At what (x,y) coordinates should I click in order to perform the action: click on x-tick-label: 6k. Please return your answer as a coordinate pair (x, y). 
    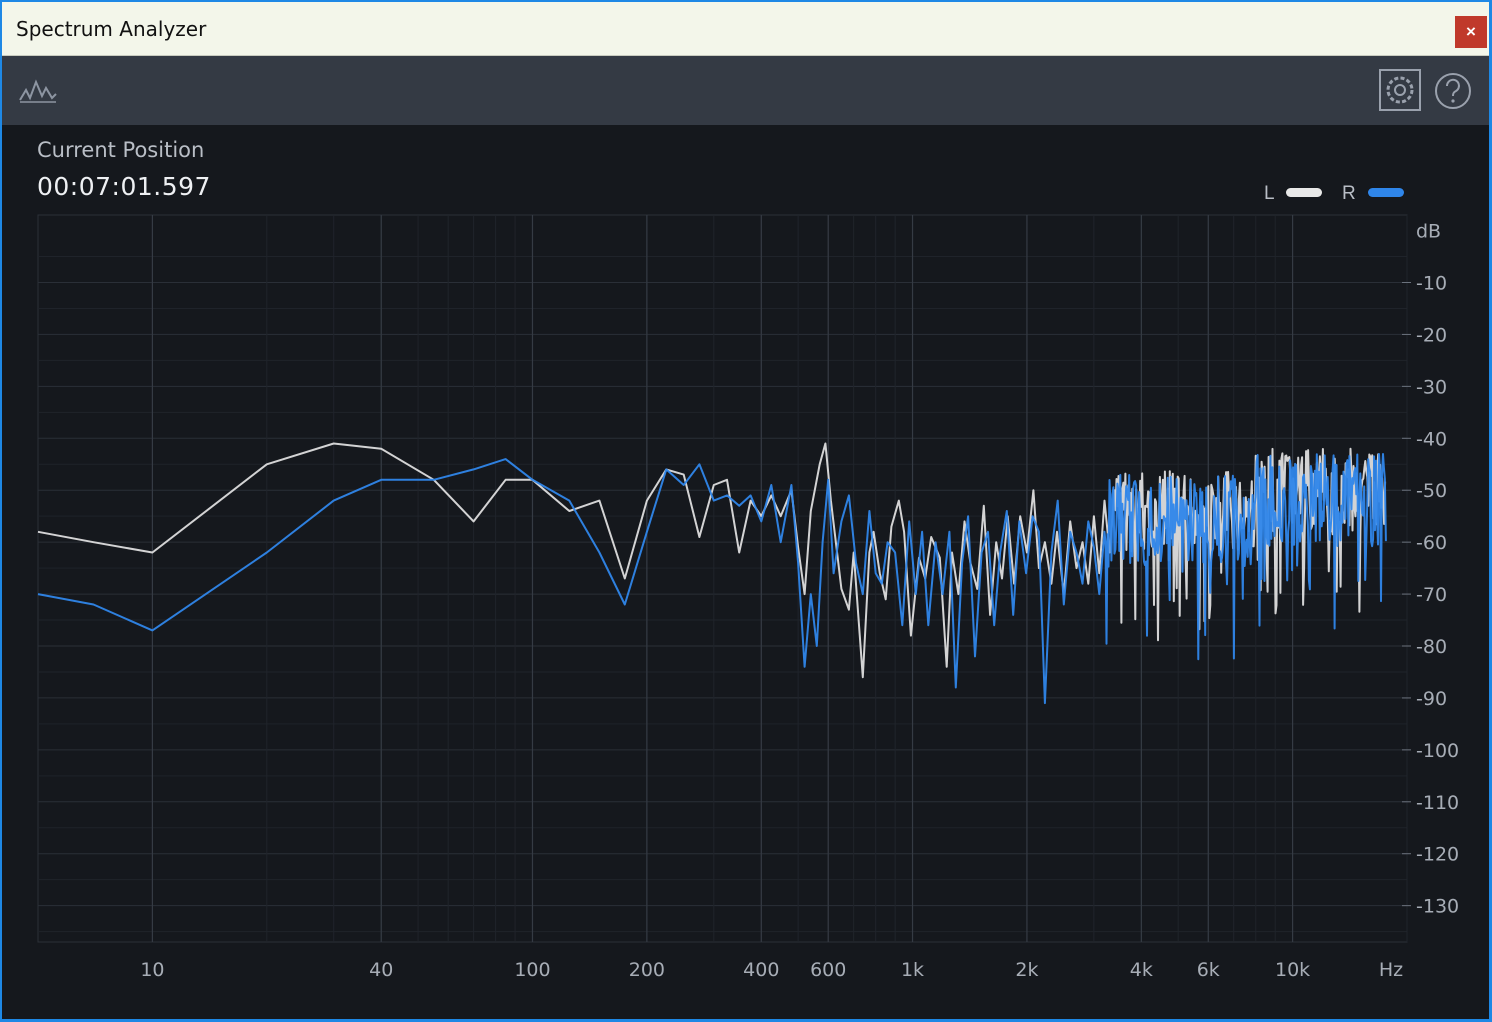
    Looking at the image, I should click on (1208, 970).